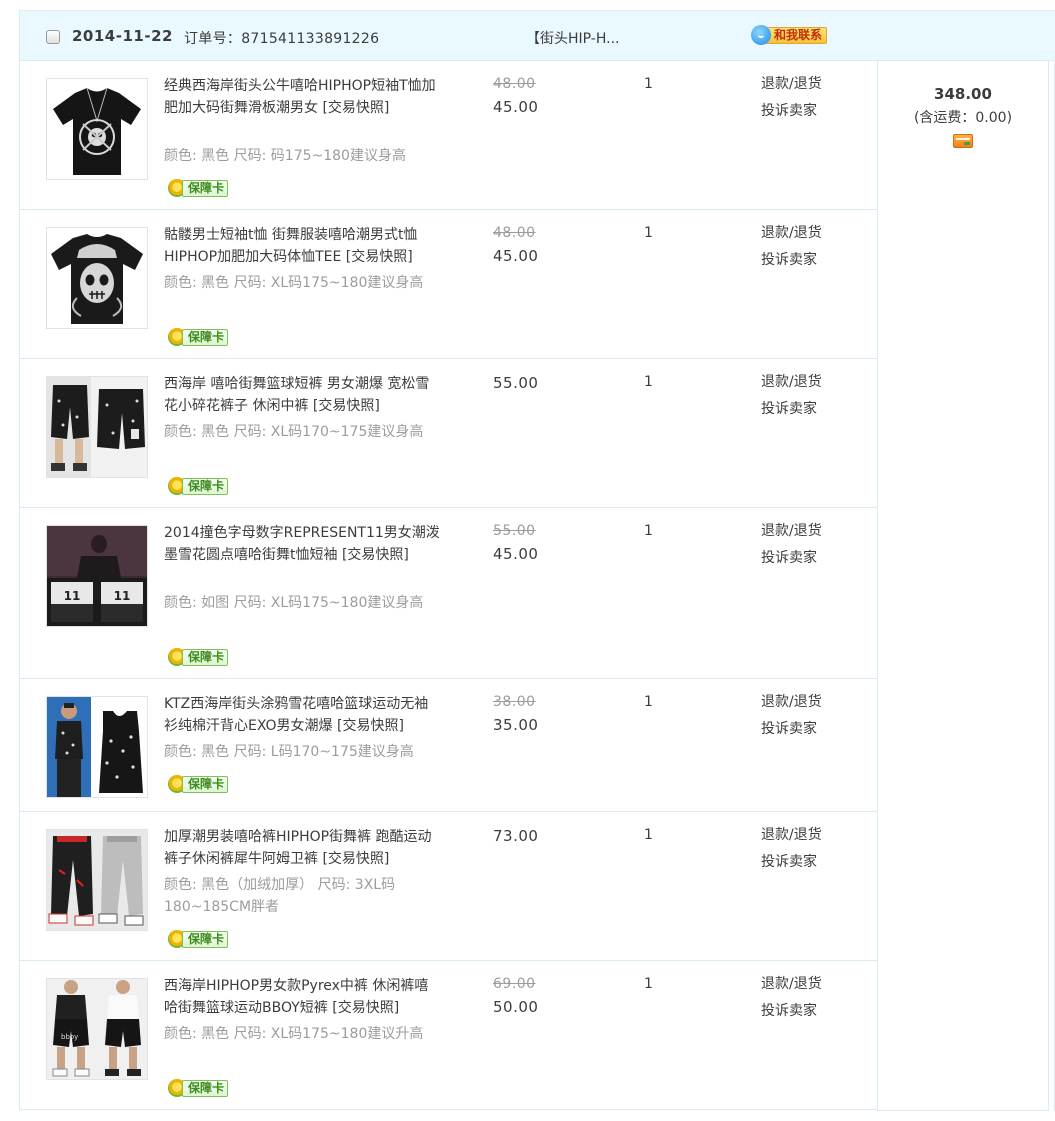 Image resolution: width=1055 pixels, height=1121 pixels. What do you see at coordinates (285, 156) in the screenshot?
I see `product-spec: 颜色: 黑色 尺码: 码175~180建议身高` at bounding box center [285, 156].